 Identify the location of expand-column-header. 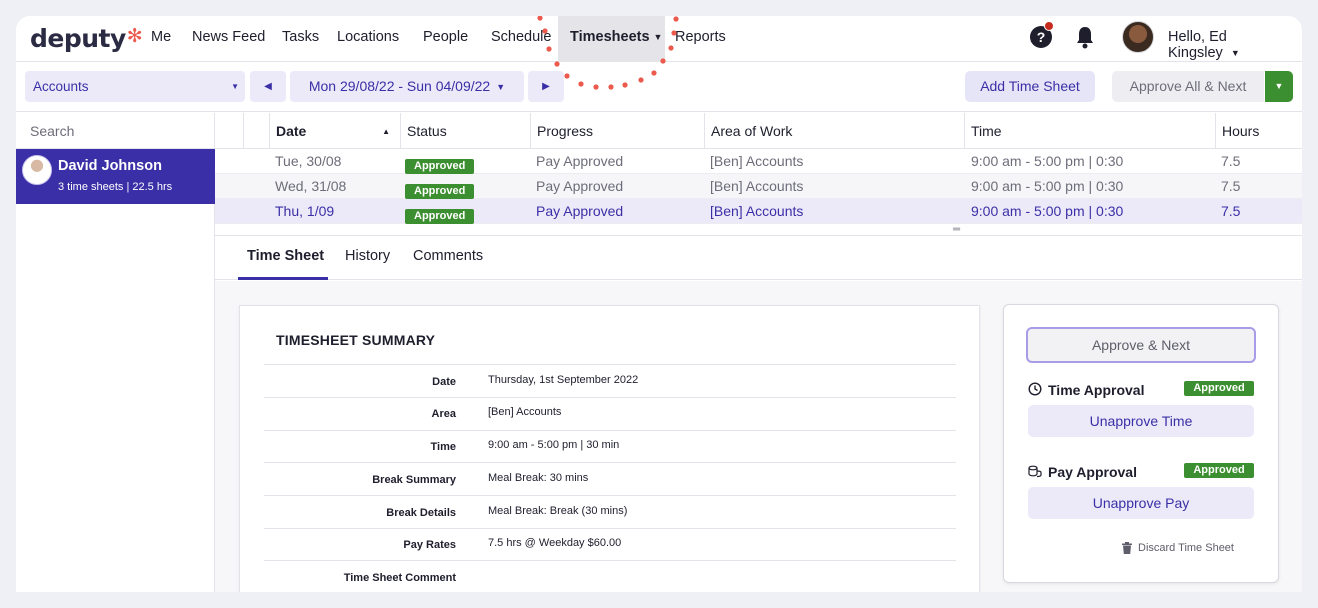
(256, 131).